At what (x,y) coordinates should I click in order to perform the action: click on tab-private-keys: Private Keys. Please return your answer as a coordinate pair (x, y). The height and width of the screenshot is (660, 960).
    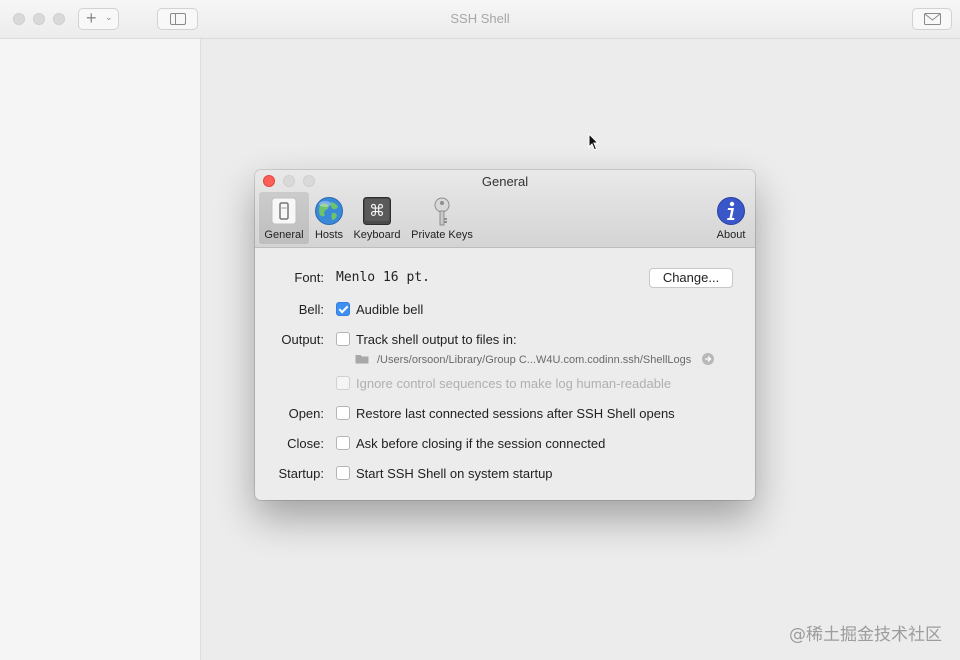
    Looking at the image, I should click on (442, 218).